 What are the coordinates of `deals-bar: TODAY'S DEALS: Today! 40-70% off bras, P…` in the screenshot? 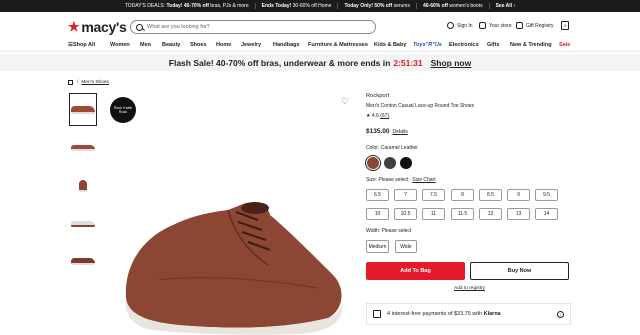 It's located at (320, 6).